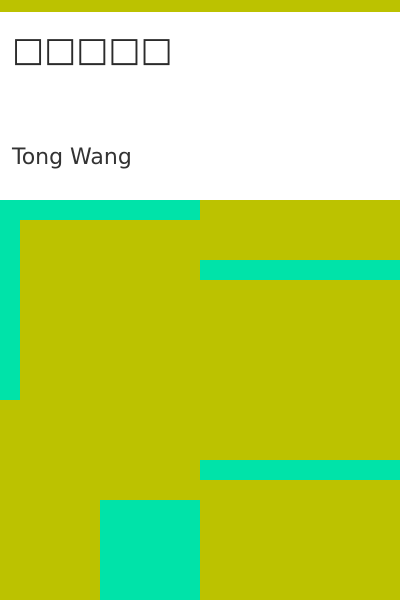  Describe the element at coordinates (200, 6) in the screenshot. I see `top-band` at that location.